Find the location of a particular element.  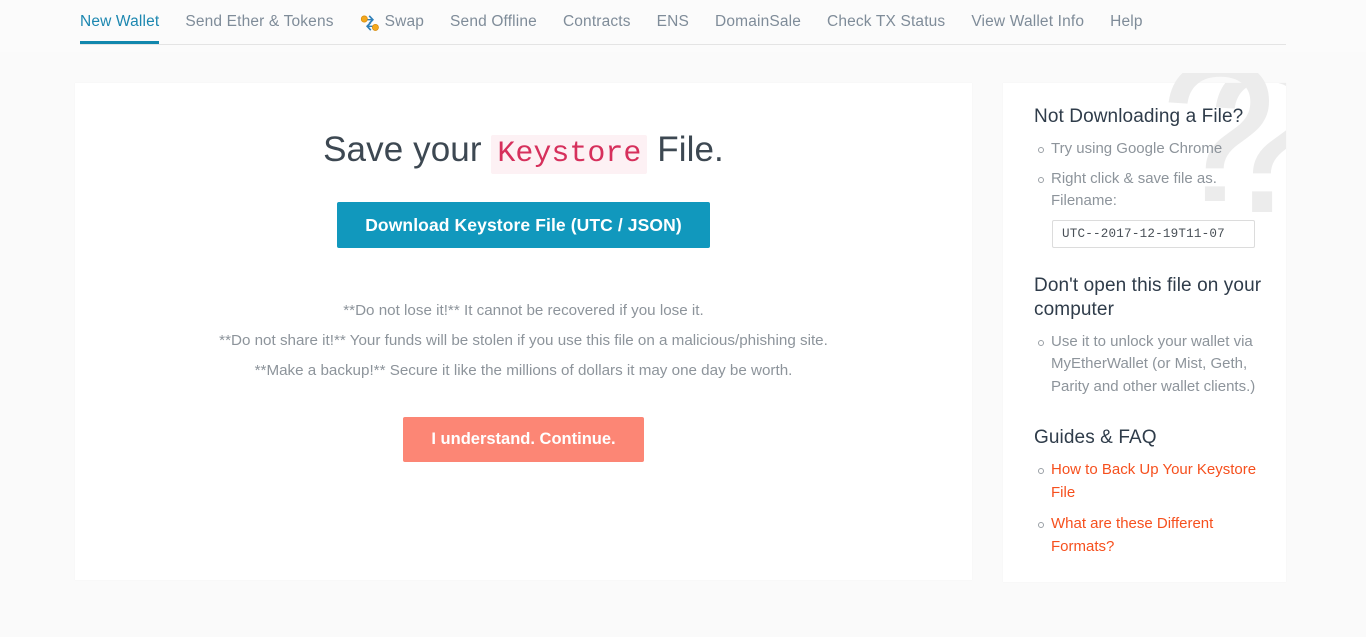

tab-label: New Wallet is located at coordinates (120, 21).